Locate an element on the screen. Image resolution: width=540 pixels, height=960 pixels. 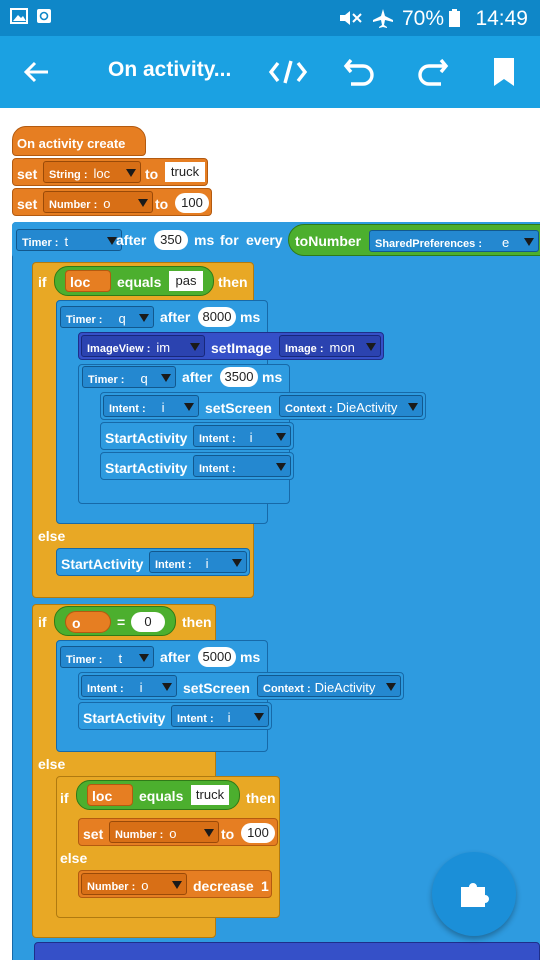
undo-button is located at coordinates (360, 72).